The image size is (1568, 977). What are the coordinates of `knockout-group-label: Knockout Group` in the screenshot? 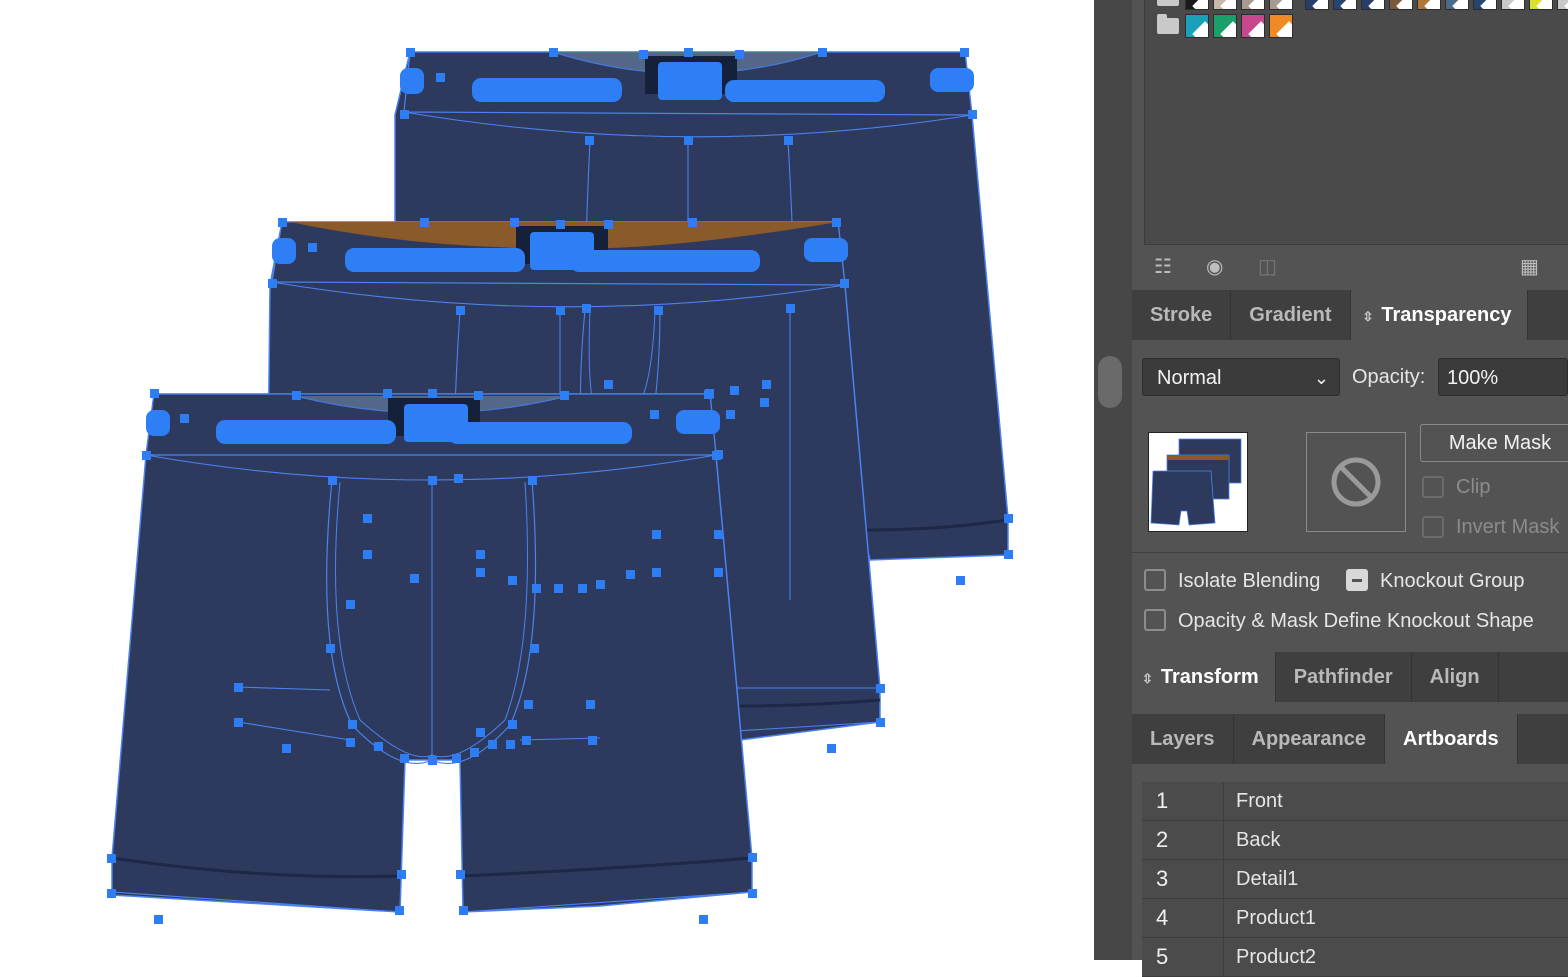 It's located at (1452, 581).